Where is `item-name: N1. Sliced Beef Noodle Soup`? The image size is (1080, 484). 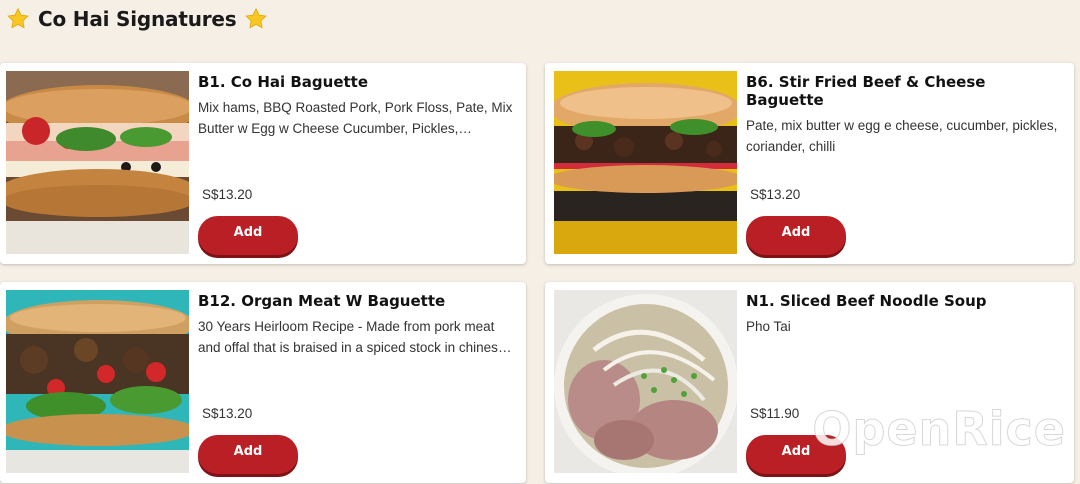 item-name: N1. Sliced Beef Noodle Soup is located at coordinates (905, 301).